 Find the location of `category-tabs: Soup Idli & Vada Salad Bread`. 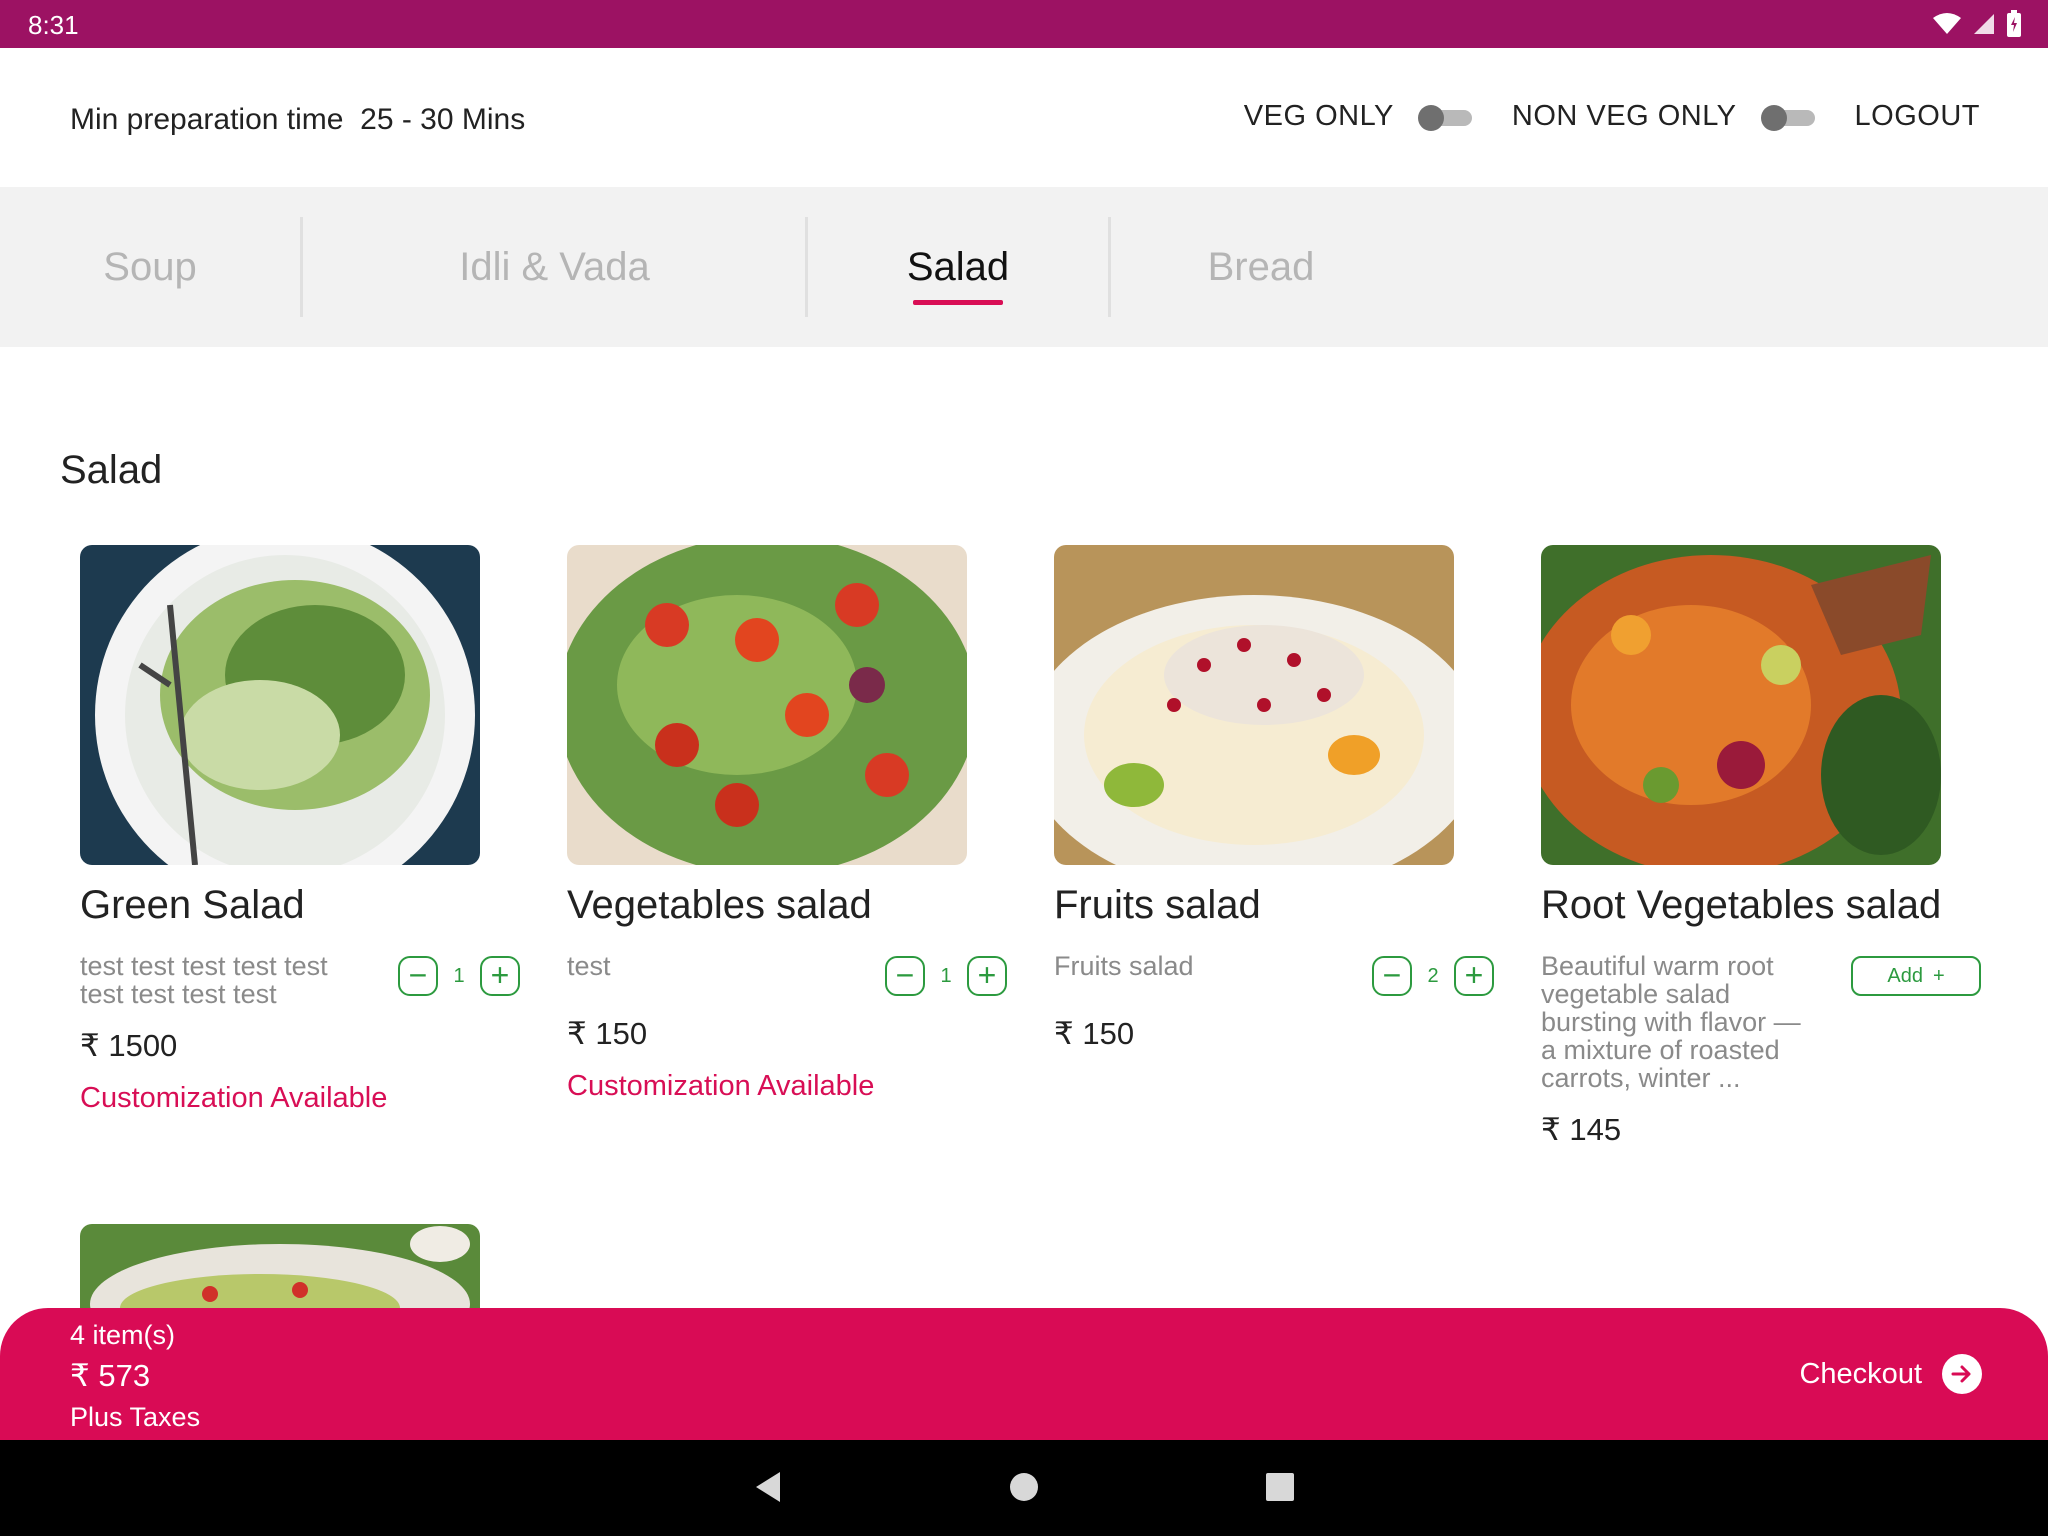

category-tabs: Soup Idli & Vada Salad Bread is located at coordinates (1024, 267).